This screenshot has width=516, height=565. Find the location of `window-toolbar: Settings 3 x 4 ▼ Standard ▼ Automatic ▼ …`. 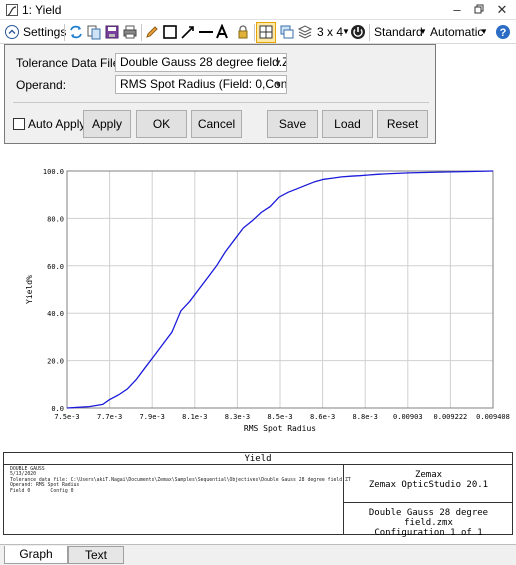

window-toolbar: Settings 3 x 4 ▼ Standard ▼ Automatic ▼ … is located at coordinates (258, 32).